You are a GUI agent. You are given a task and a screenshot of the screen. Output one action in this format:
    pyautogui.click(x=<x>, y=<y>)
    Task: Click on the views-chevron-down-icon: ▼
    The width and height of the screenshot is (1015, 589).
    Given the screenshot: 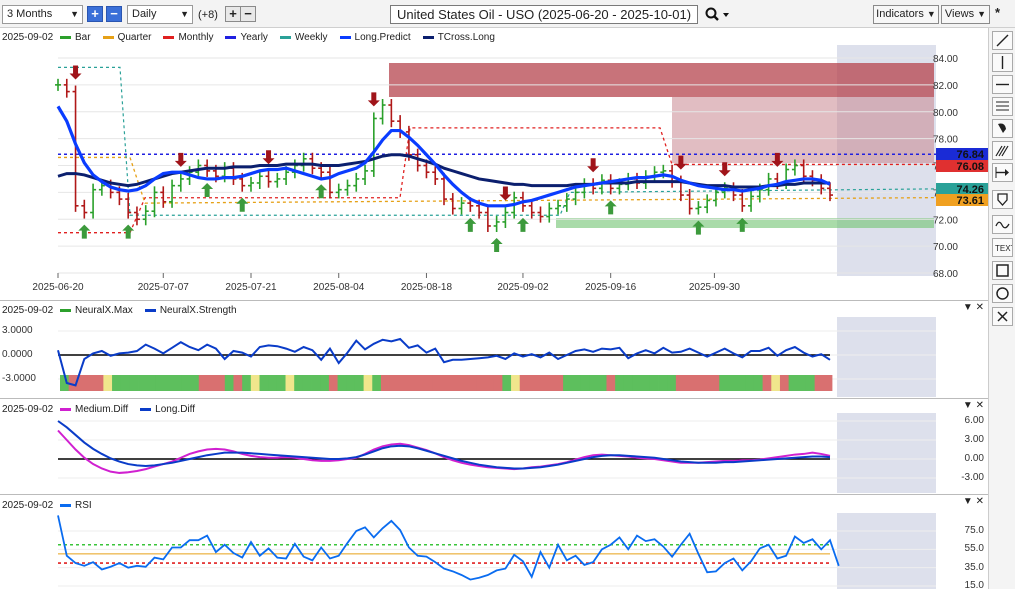 What is the action you would take?
    pyautogui.click(x=982, y=14)
    